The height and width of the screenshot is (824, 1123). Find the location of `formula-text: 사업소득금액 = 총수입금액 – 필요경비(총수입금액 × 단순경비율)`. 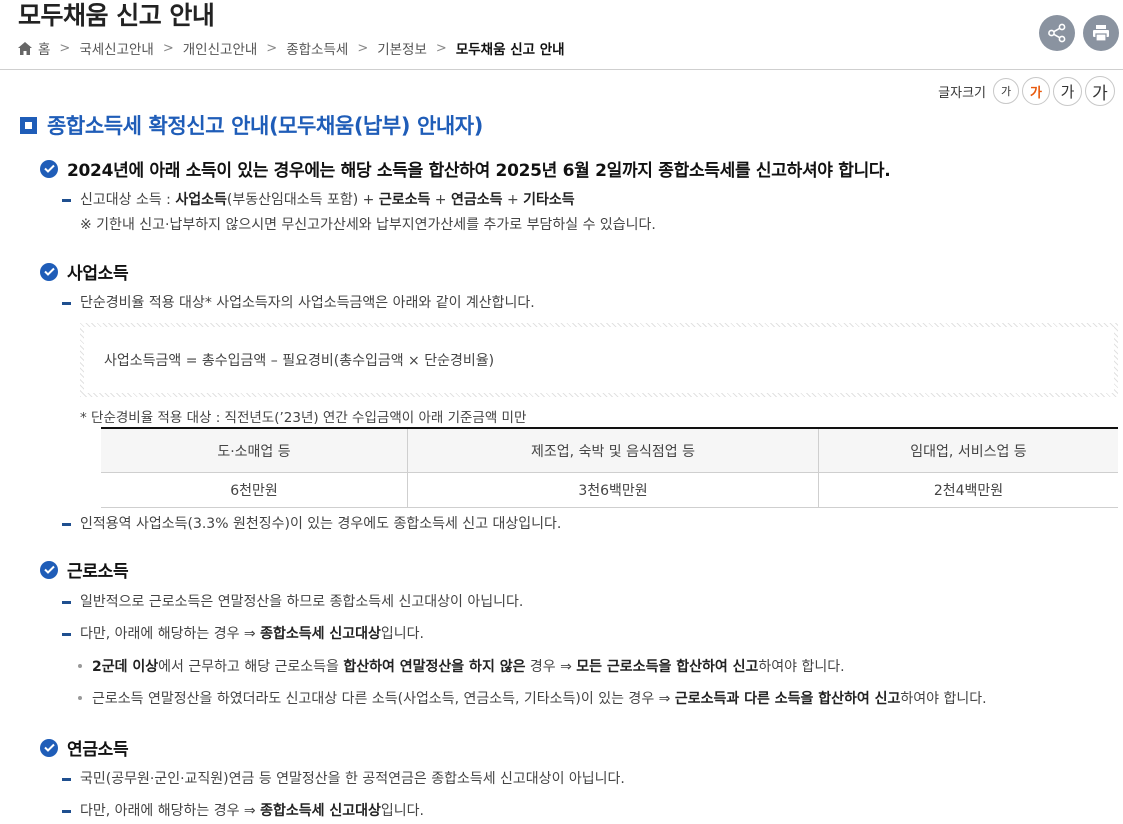

formula-text: 사업소득금액 = 총수입금액 – 필요경비(총수입금액 × 단순경비율) is located at coordinates (599, 360).